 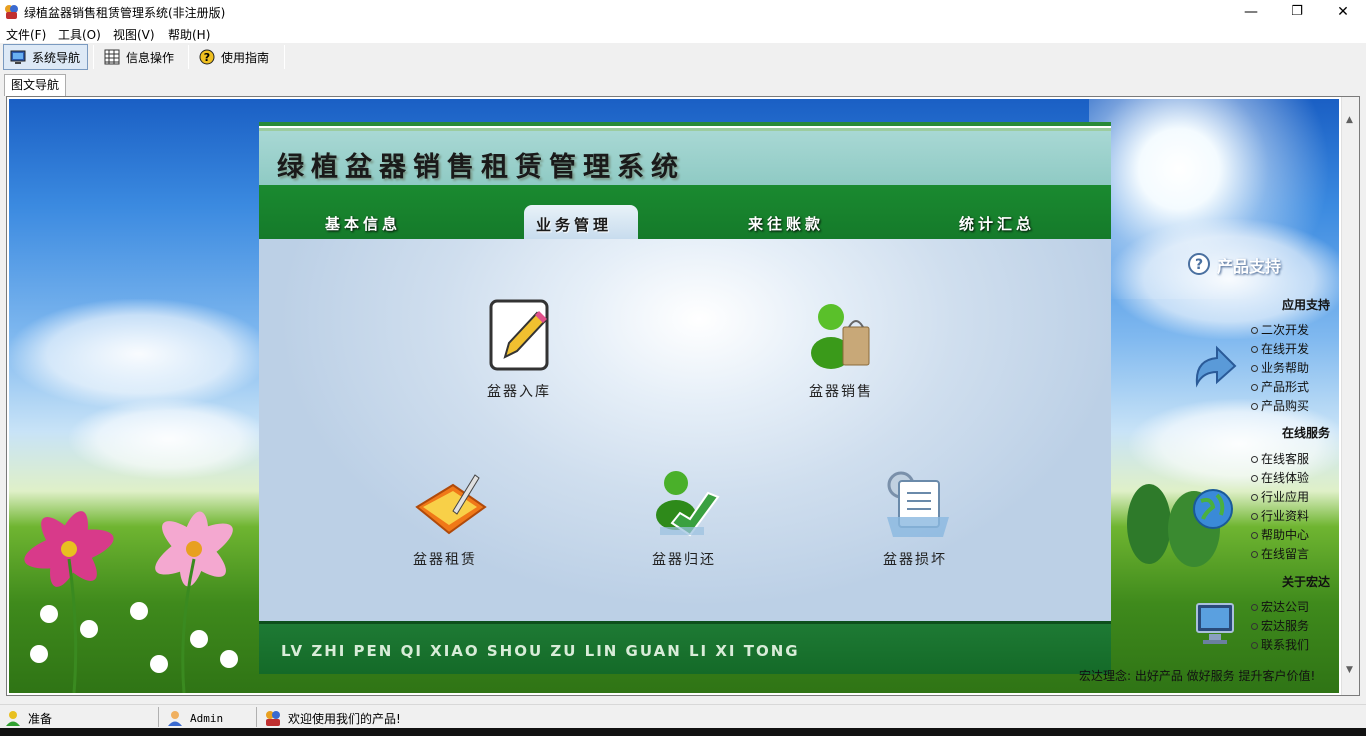 What do you see at coordinates (519, 335) in the screenshot?
I see `edit-document-icon` at bounding box center [519, 335].